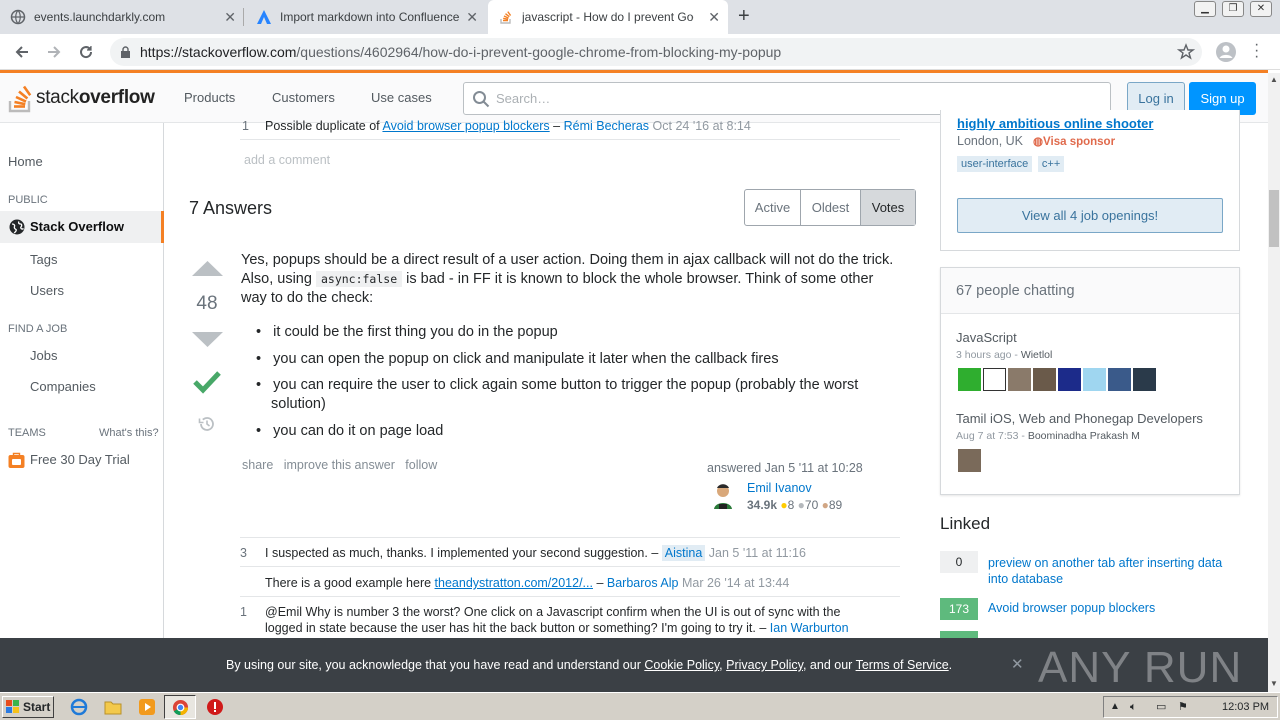 The height and width of the screenshot is (720, 1280). What do you see at coordinates (1079, 418) in the screenshot?
I see `chat-room-name: Tamil iOS, Web and Phonegap Developers` at bounding box center [1079, 418].